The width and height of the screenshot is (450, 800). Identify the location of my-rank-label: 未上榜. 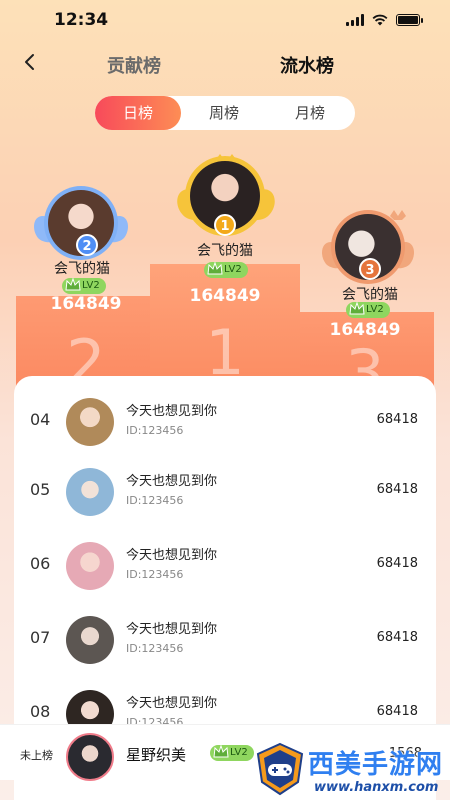
(36, 755).